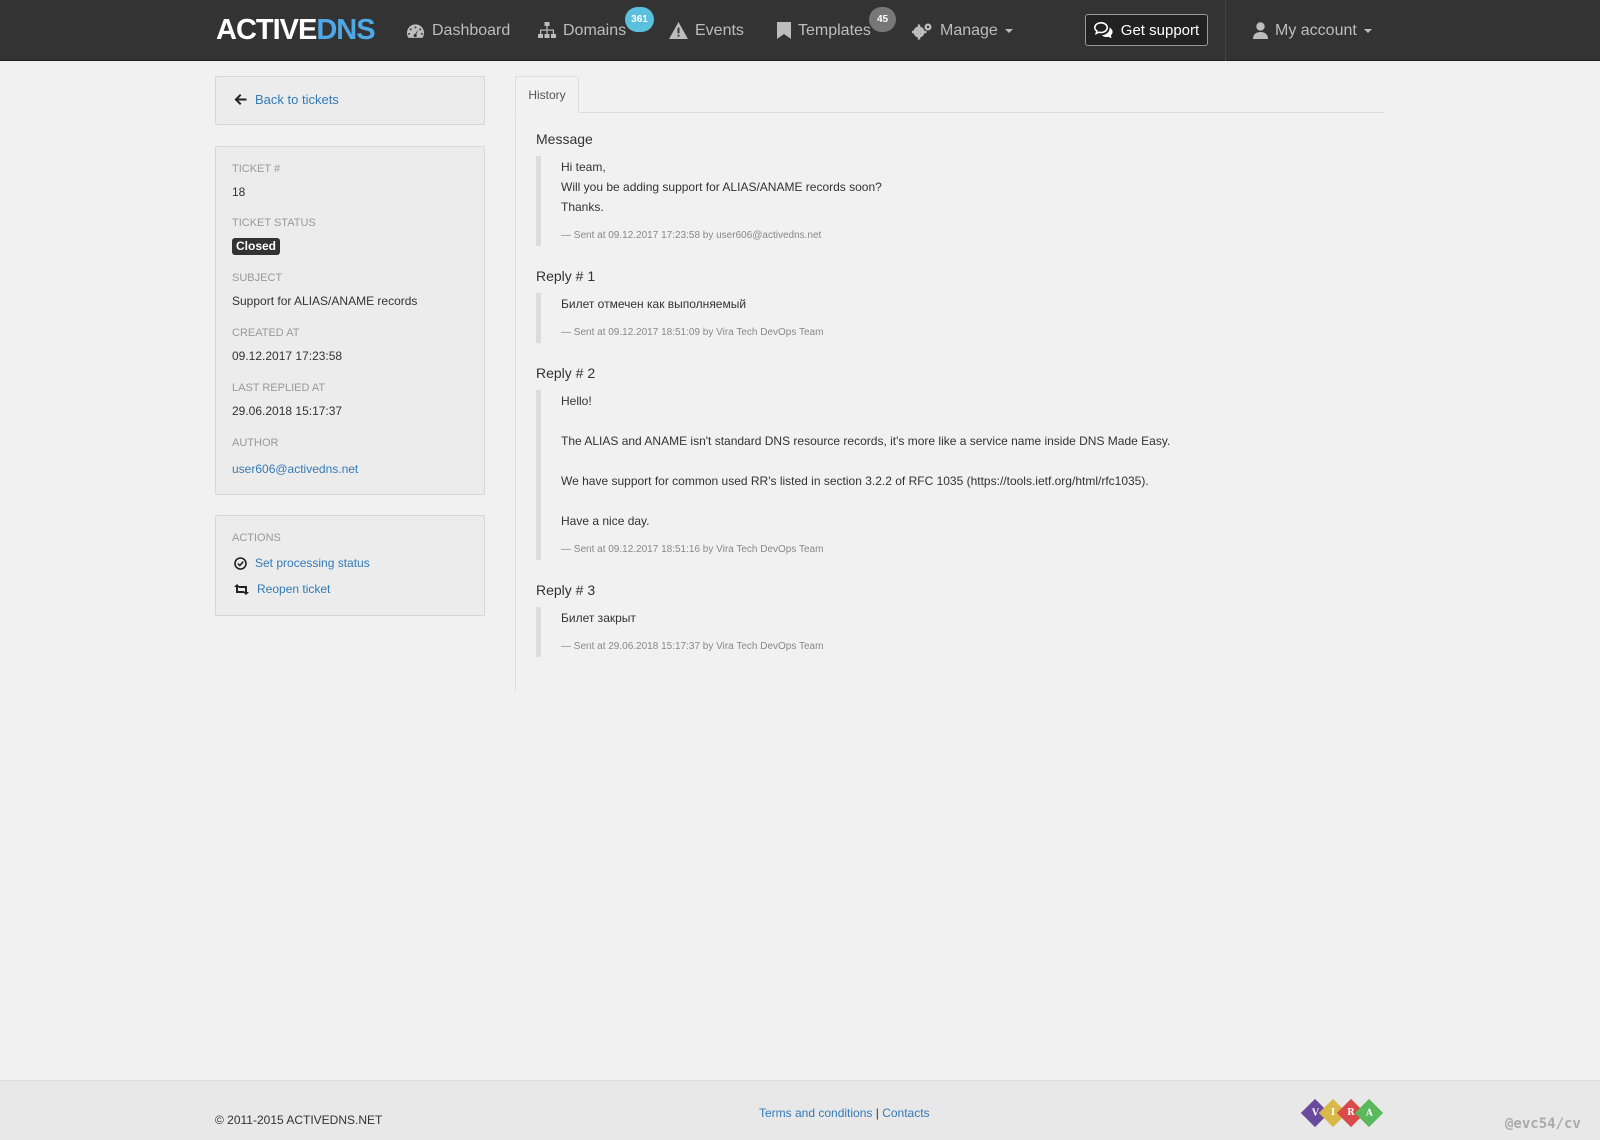 Image resolution: width=1600 pixels, height=1140 pixels. What do you see at coordinates (1103, 30) in the screenshot?
I see `comments-icon` at bounding box center [1103, 30].